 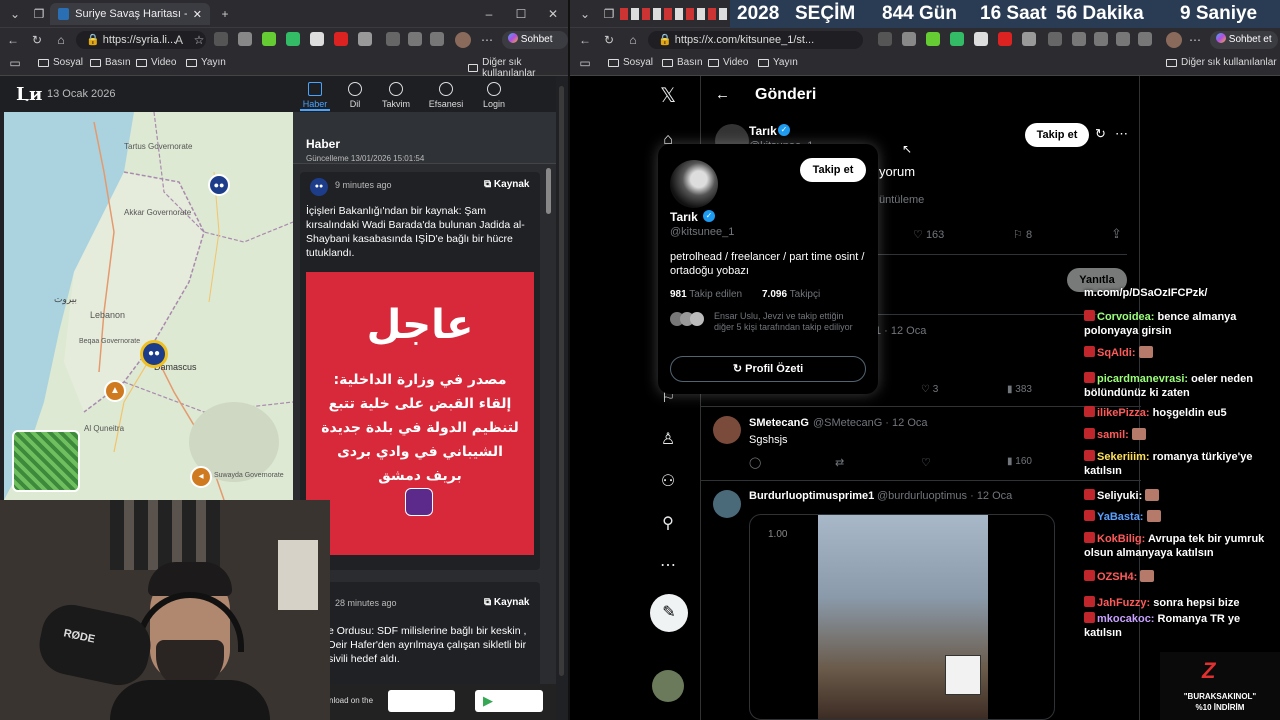 I want to click on map-layer-thumbnail, so click(x=46, y=461).